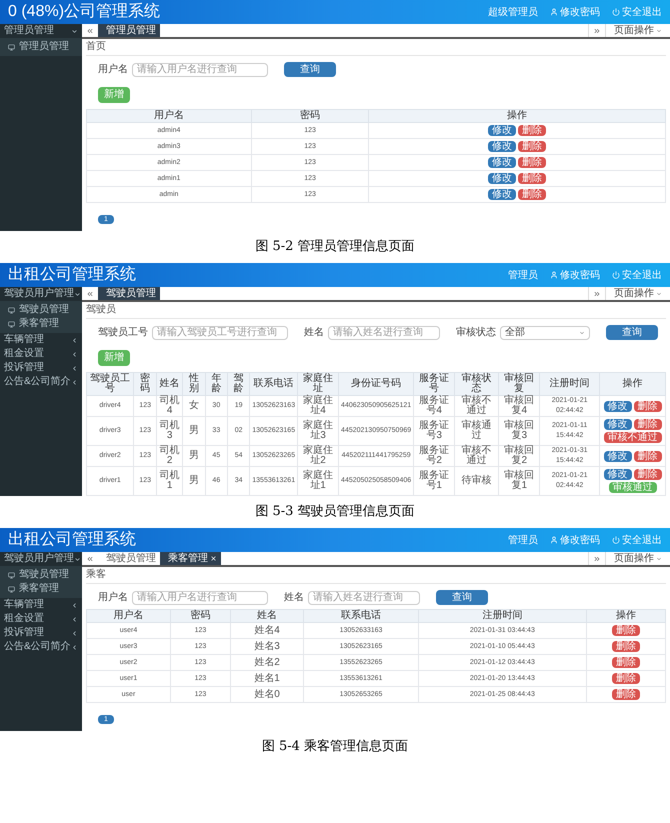  Describe the element at coordinates (502, 616) in the screenshot. I see `column-header: 注册时间` at that location.